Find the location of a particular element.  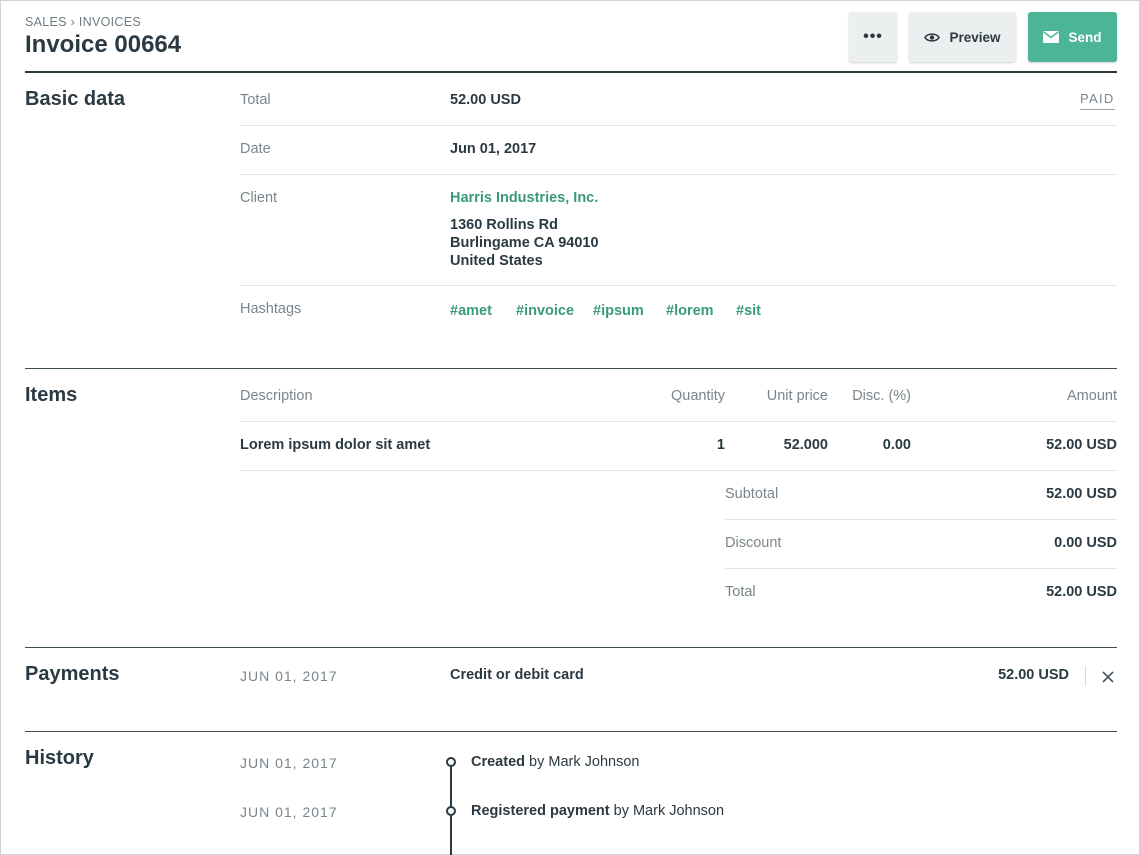

address-line-1: 1360 Rollins Rd is located at coordinates (504, 225).